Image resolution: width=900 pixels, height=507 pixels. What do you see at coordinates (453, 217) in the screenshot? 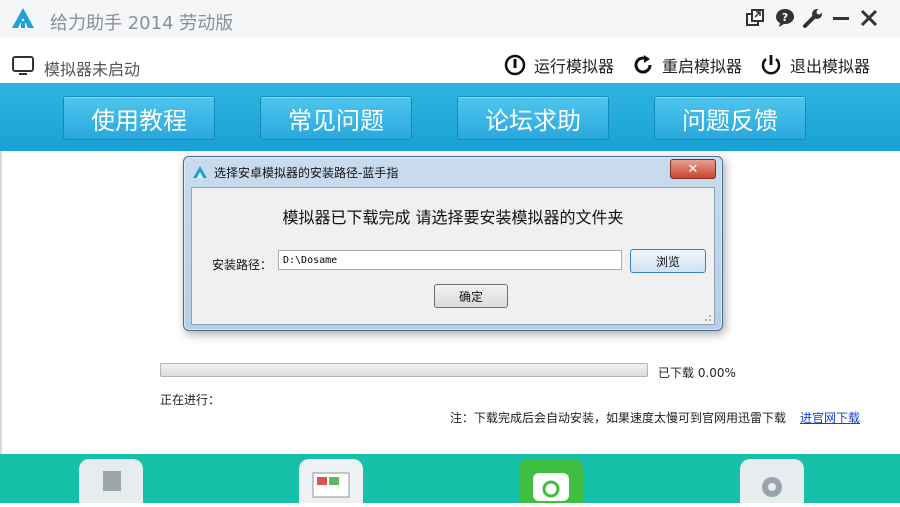
I see `dialog-message: 模拟器已下载完成 请选择要安装模拟器的文件夹` at bounding box center [453, 217].